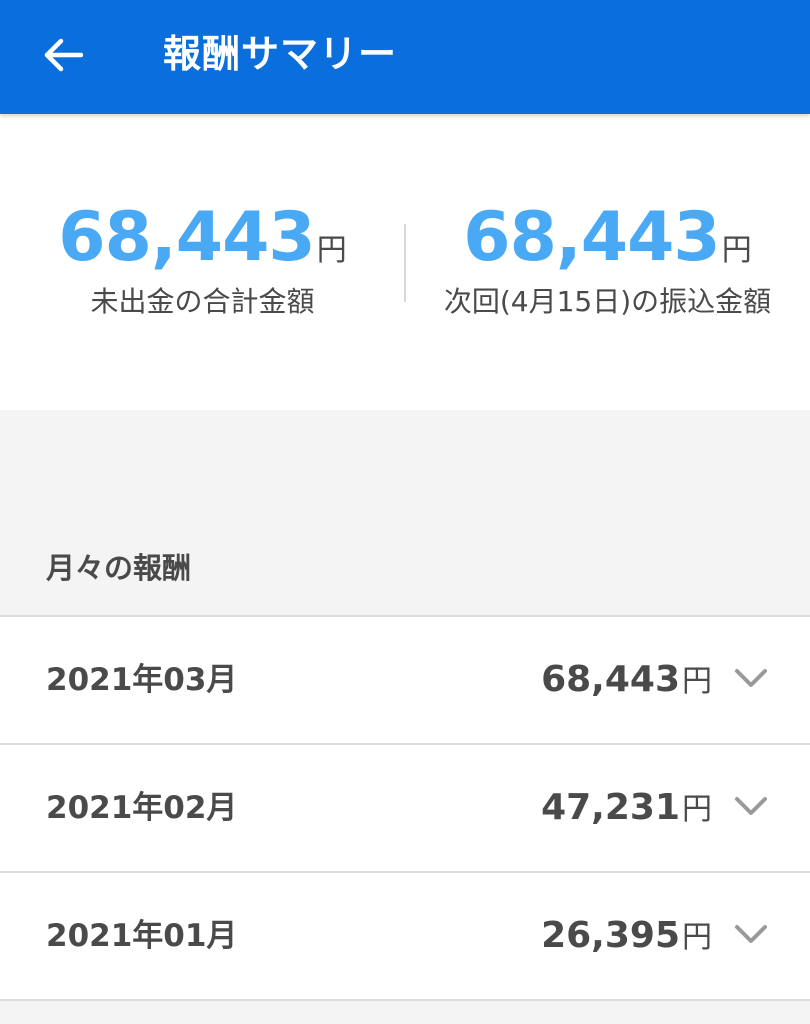  I want to click on month-value: 68,443, so click(610, 679).